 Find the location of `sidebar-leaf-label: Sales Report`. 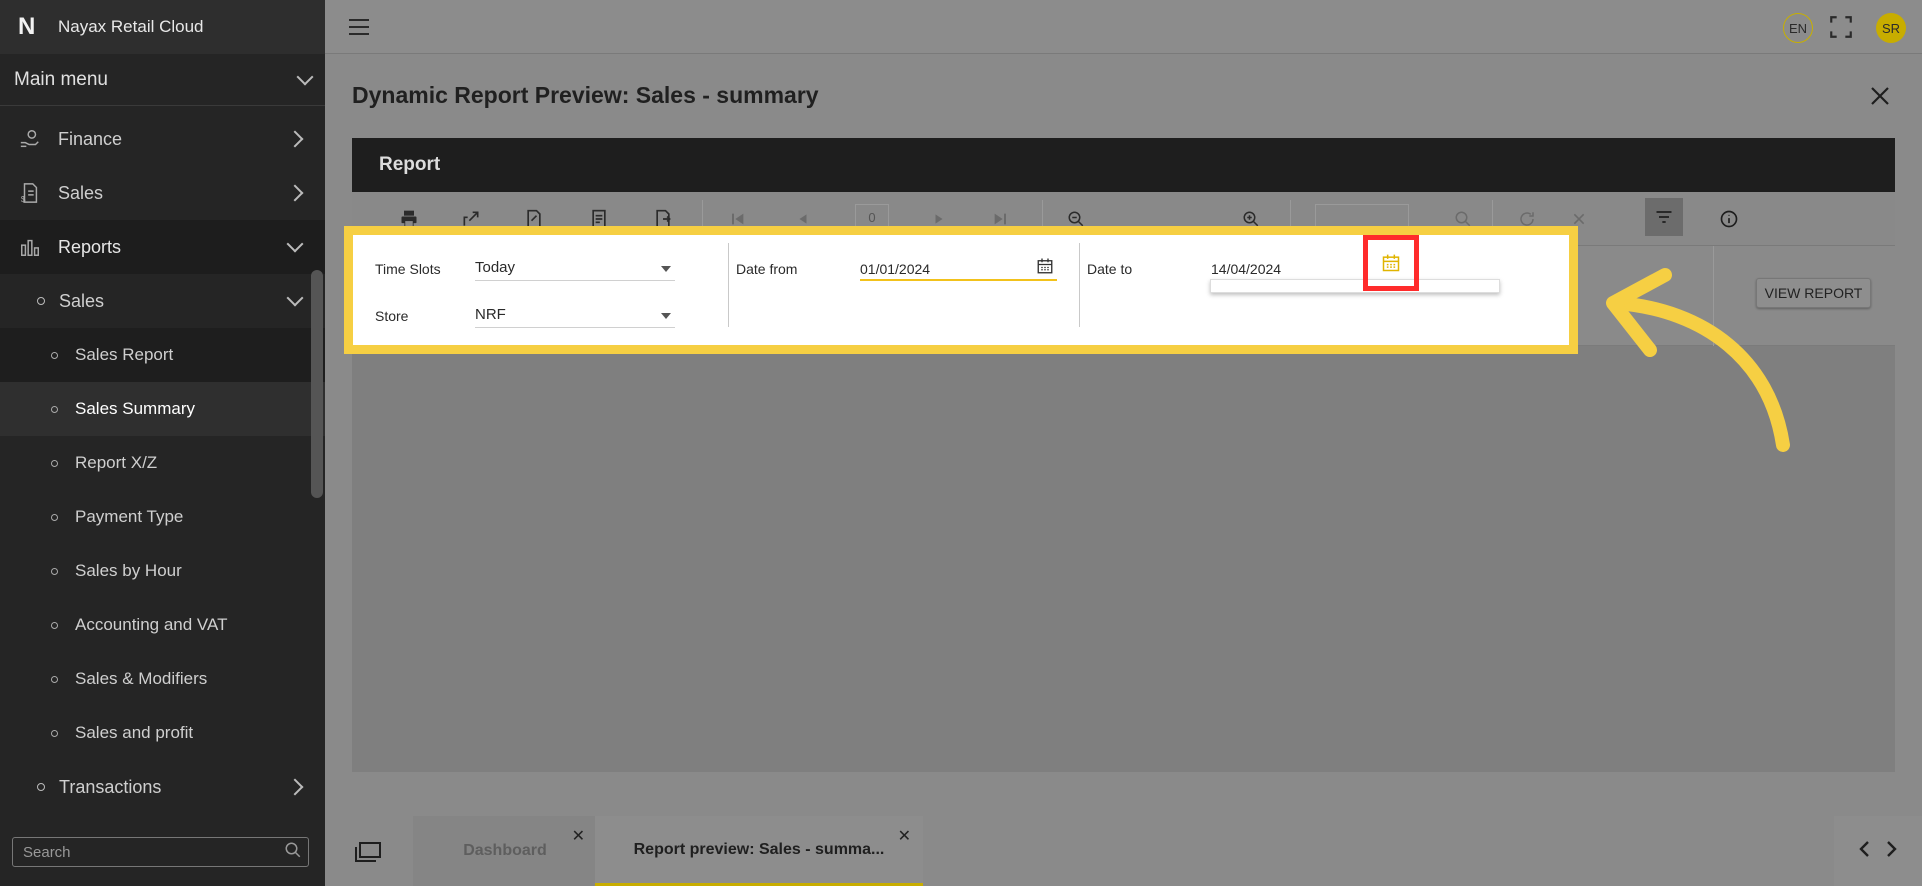

sidebar-leaf-label: Sales Report is located at coordinates (124, 354).